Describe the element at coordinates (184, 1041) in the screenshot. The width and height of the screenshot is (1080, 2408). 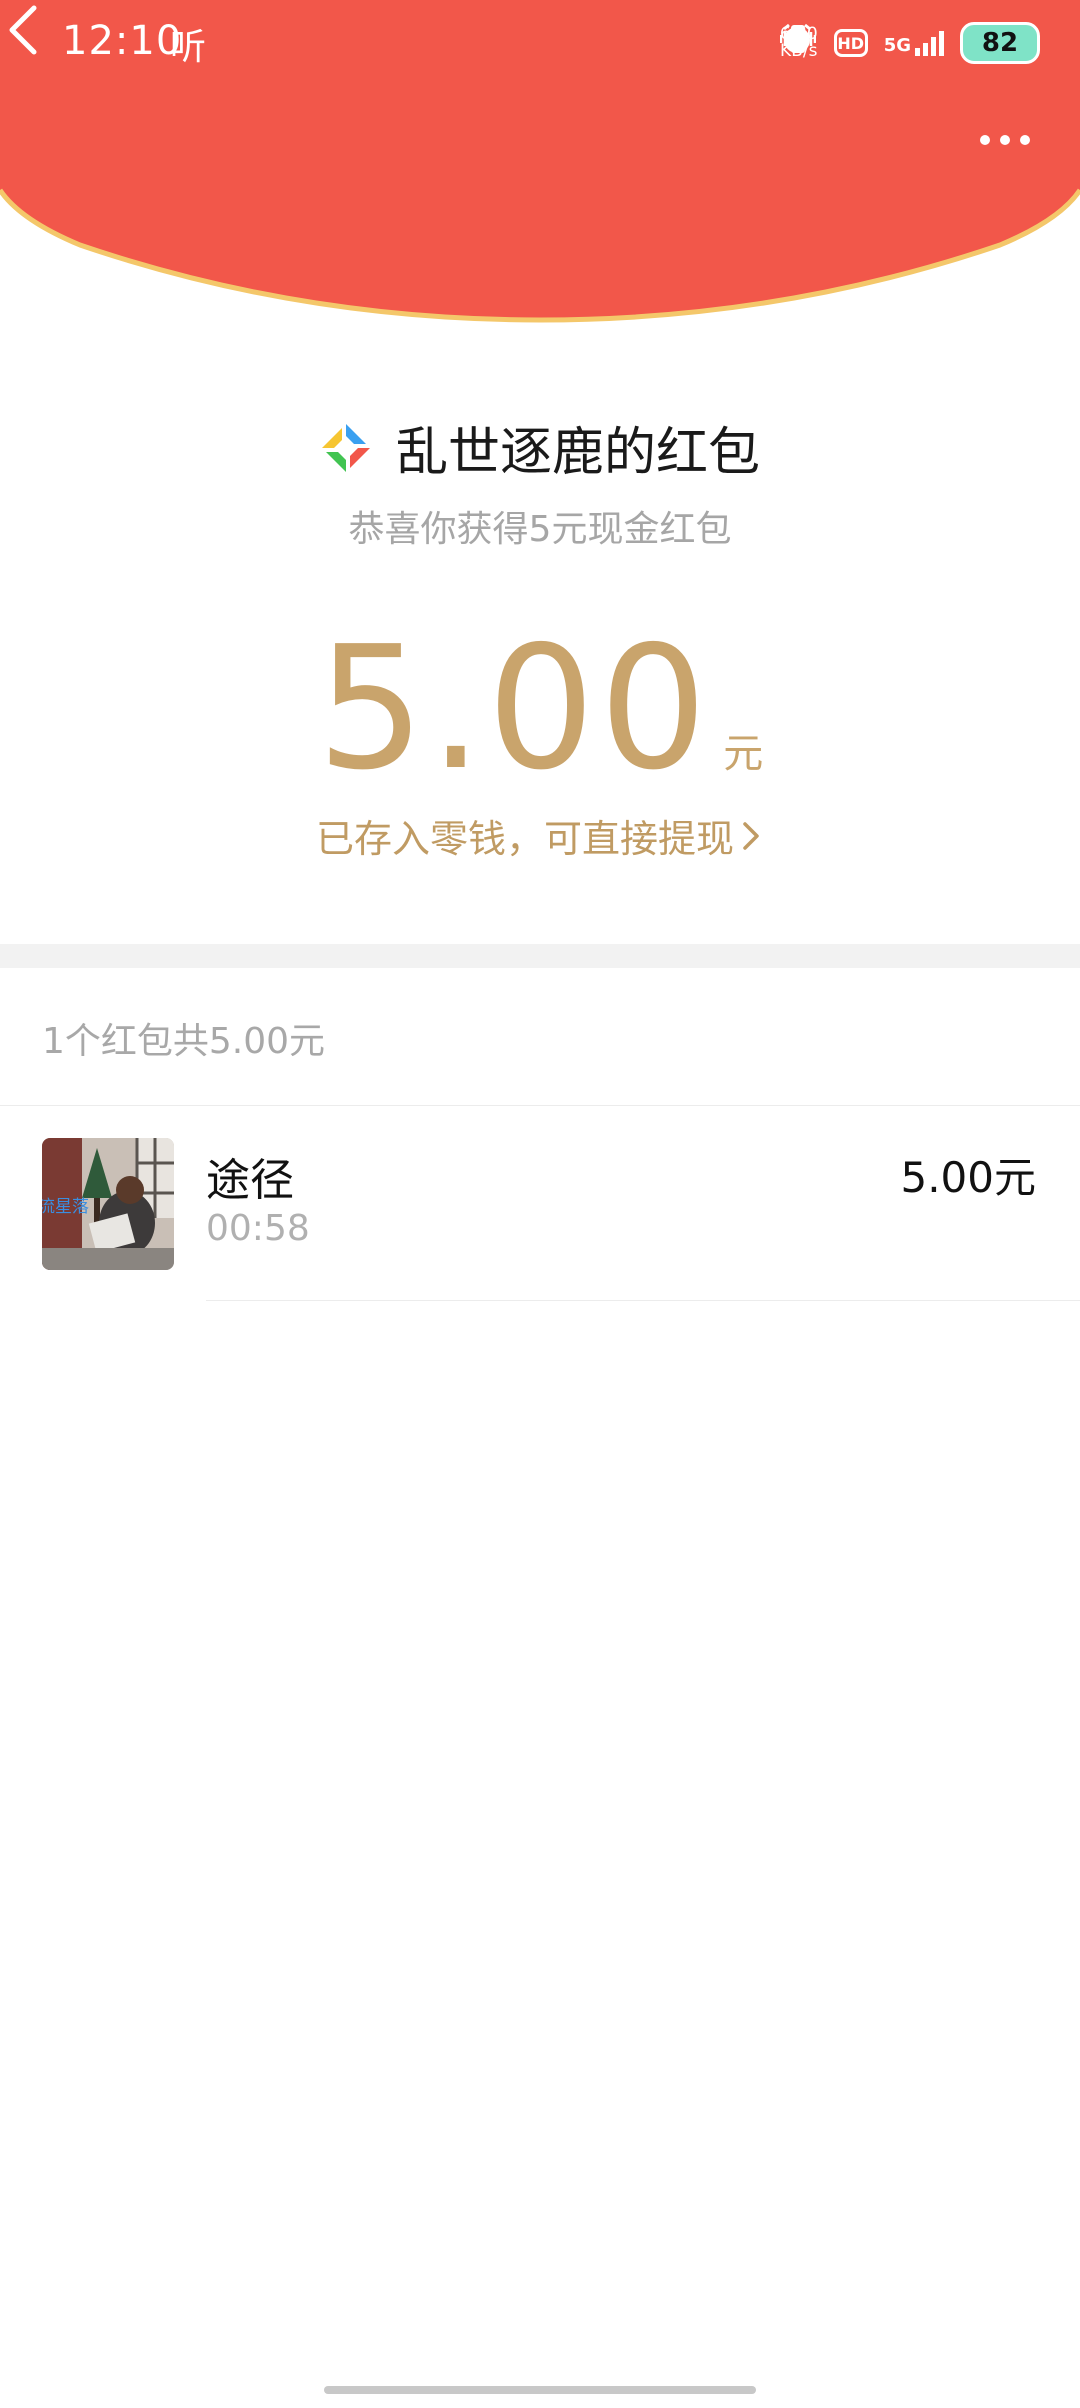
I see `packet-summary: 1个红包共5.00元` at that location.